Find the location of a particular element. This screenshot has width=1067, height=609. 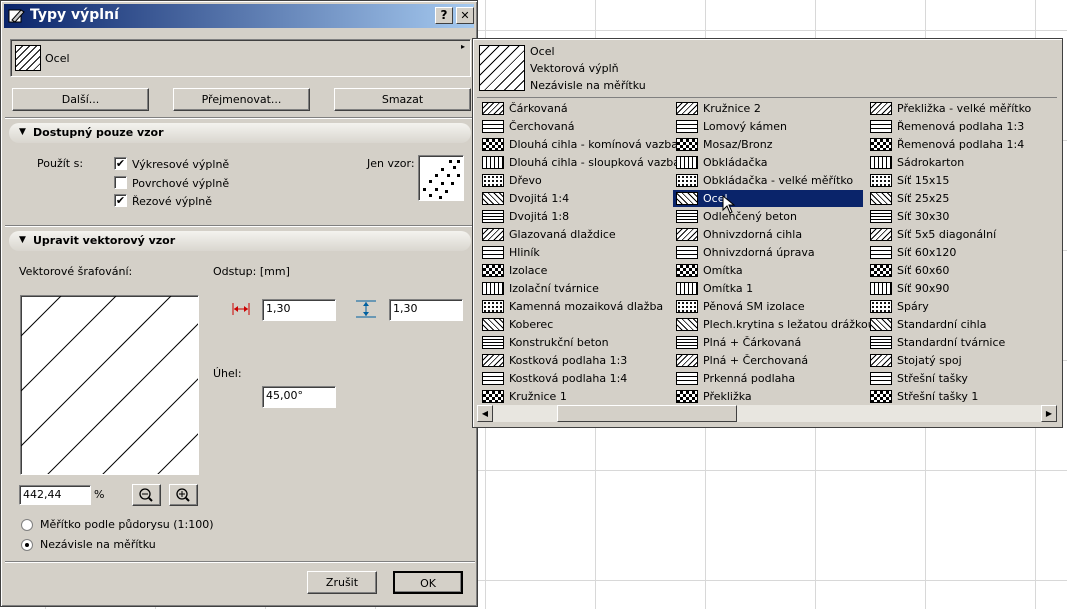

fill-list-item: Izolační tvárnice is located at coordinates (574, 288).